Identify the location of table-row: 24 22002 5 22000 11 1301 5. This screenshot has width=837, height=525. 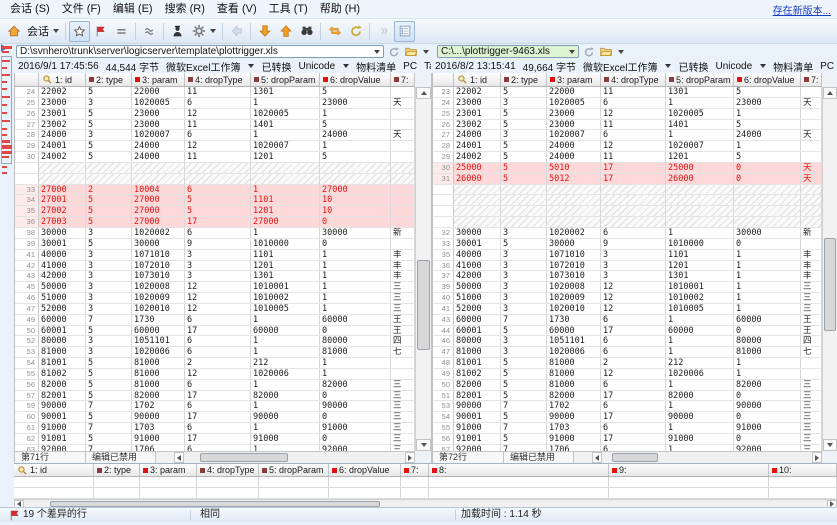
(215, 92).